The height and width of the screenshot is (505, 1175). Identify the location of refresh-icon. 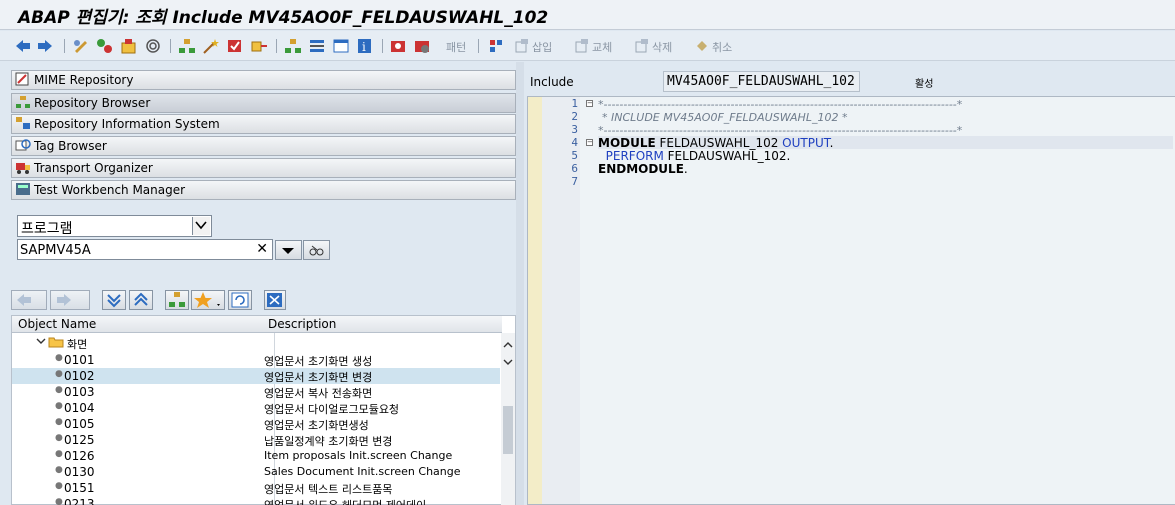
(240, 300).